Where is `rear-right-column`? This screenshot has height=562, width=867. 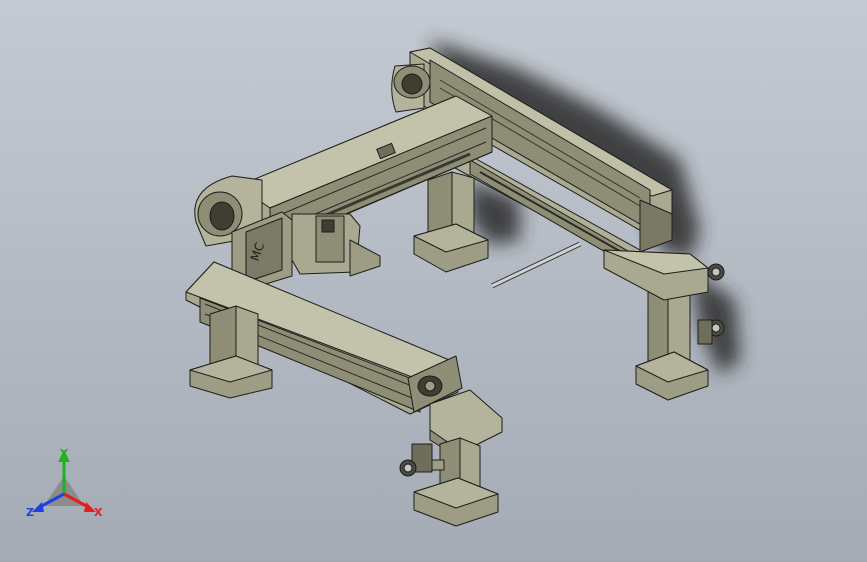 rear-right-column is located at coordinates (656, 325).